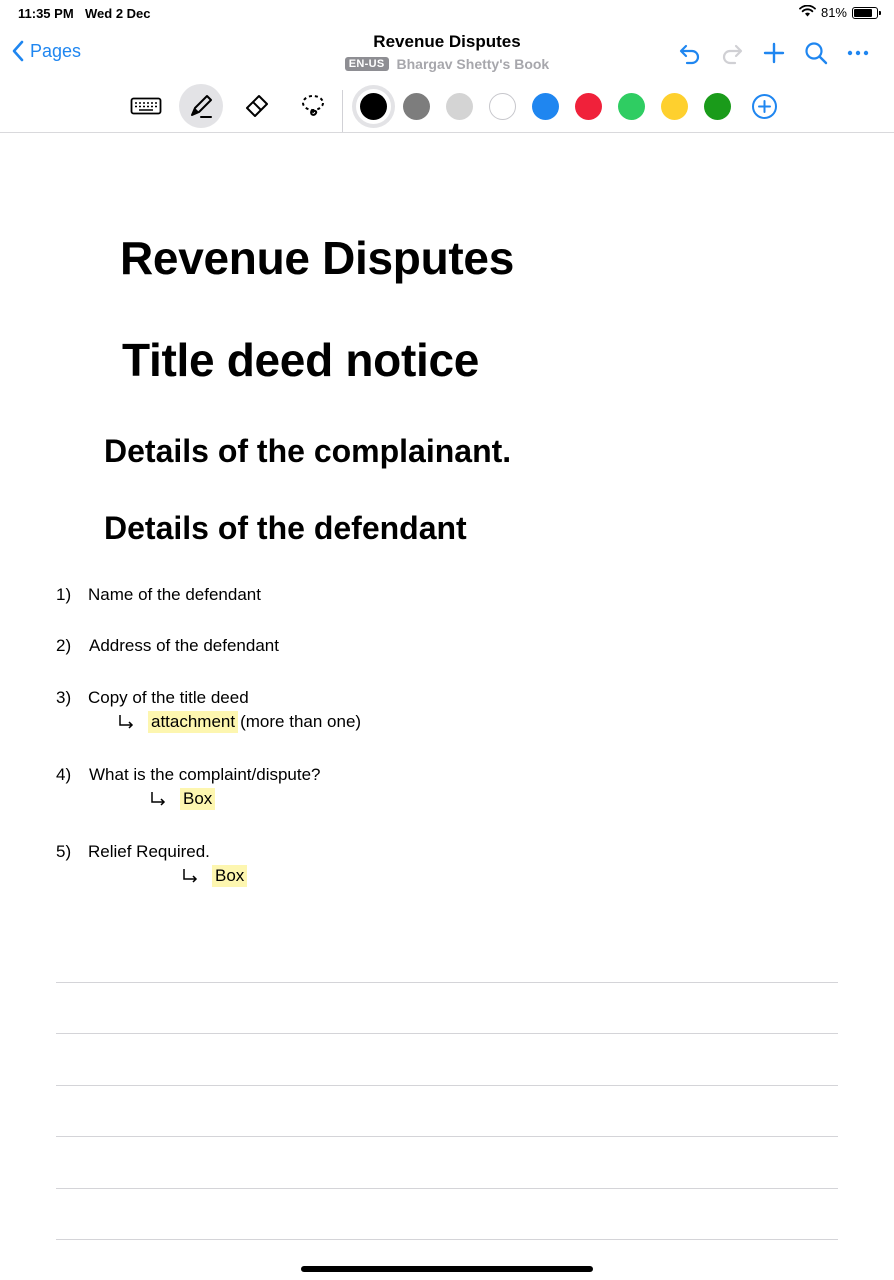 This screenshot has width=894, height=1280. What do you see at coordinates (46, 13) in the screenshot?
I see `status-time: 11:35 PM` at bounding box center [46, 13].